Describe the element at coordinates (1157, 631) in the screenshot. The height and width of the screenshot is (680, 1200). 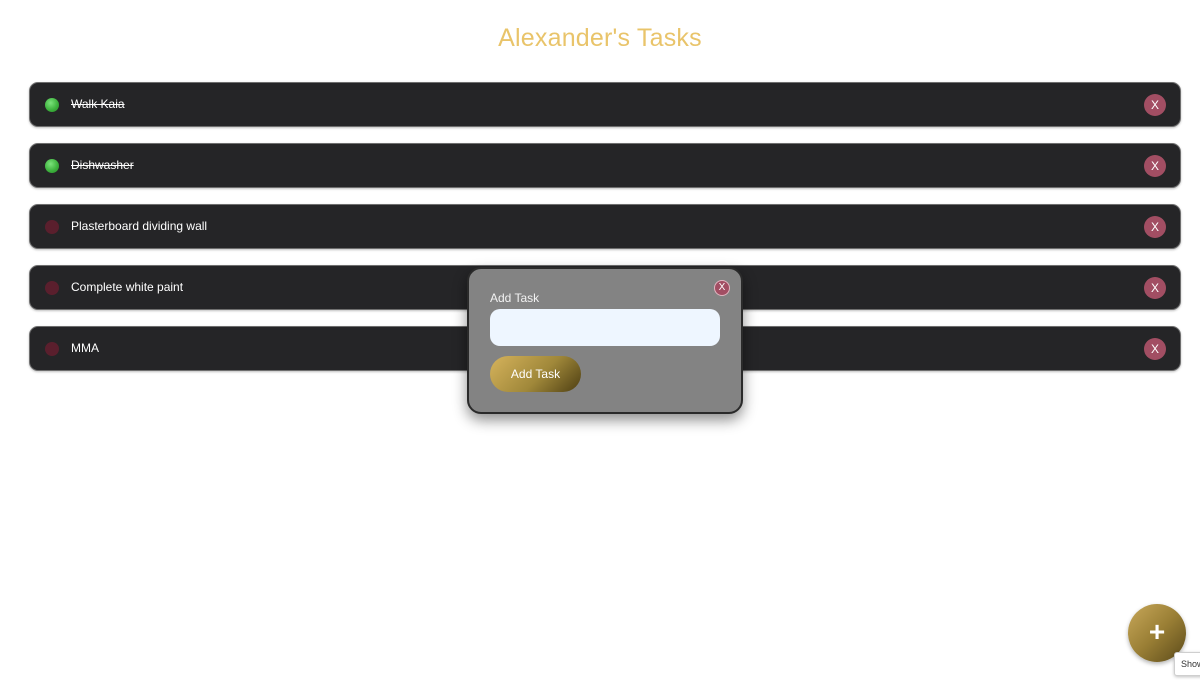
I see `plus-icon: +` at that location.